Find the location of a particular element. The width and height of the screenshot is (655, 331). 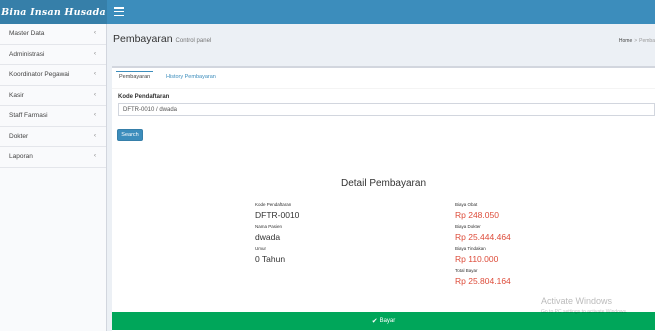

top-navbar: Bina Insan Husada is located at coordinates (327, 12).